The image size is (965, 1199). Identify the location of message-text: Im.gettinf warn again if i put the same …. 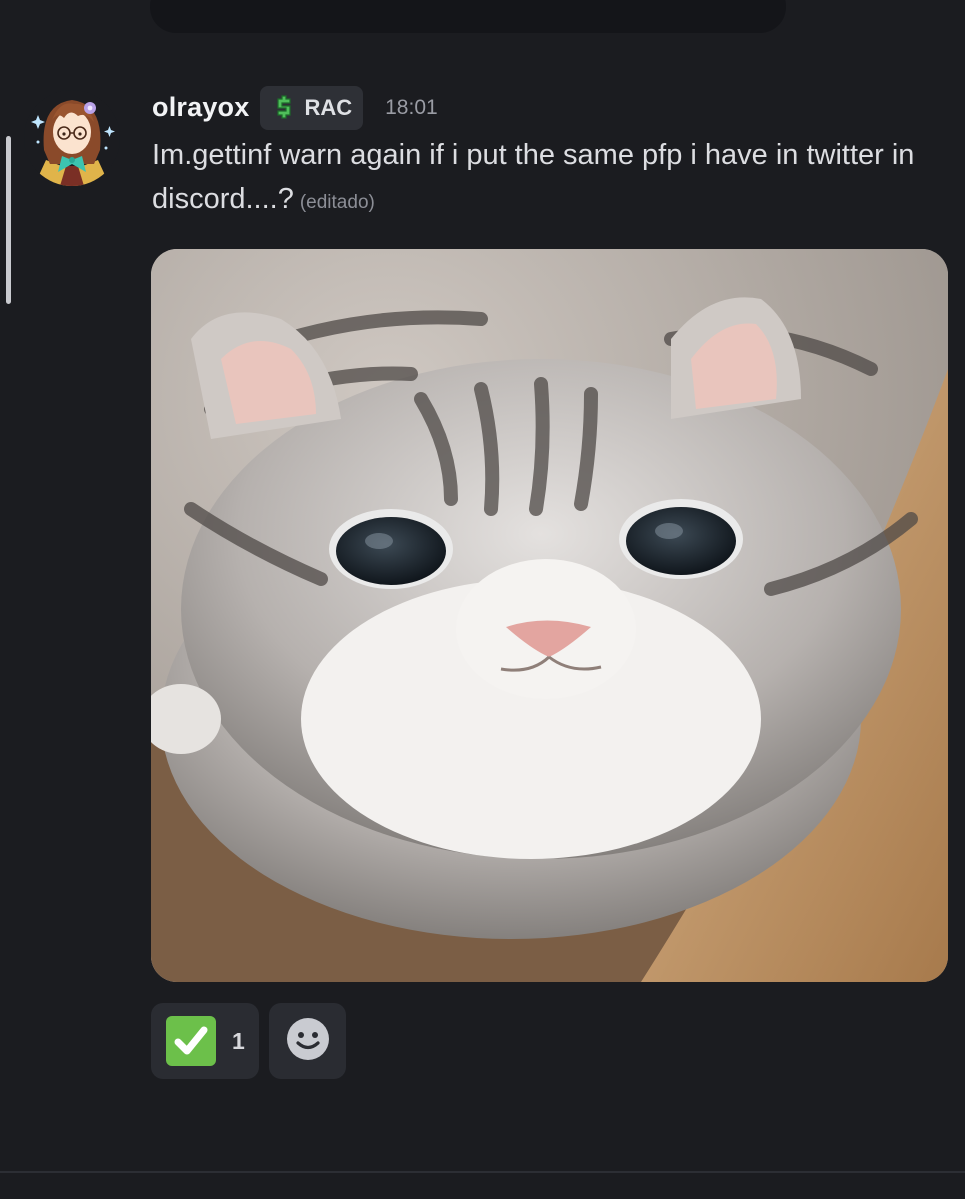
(533, 177).